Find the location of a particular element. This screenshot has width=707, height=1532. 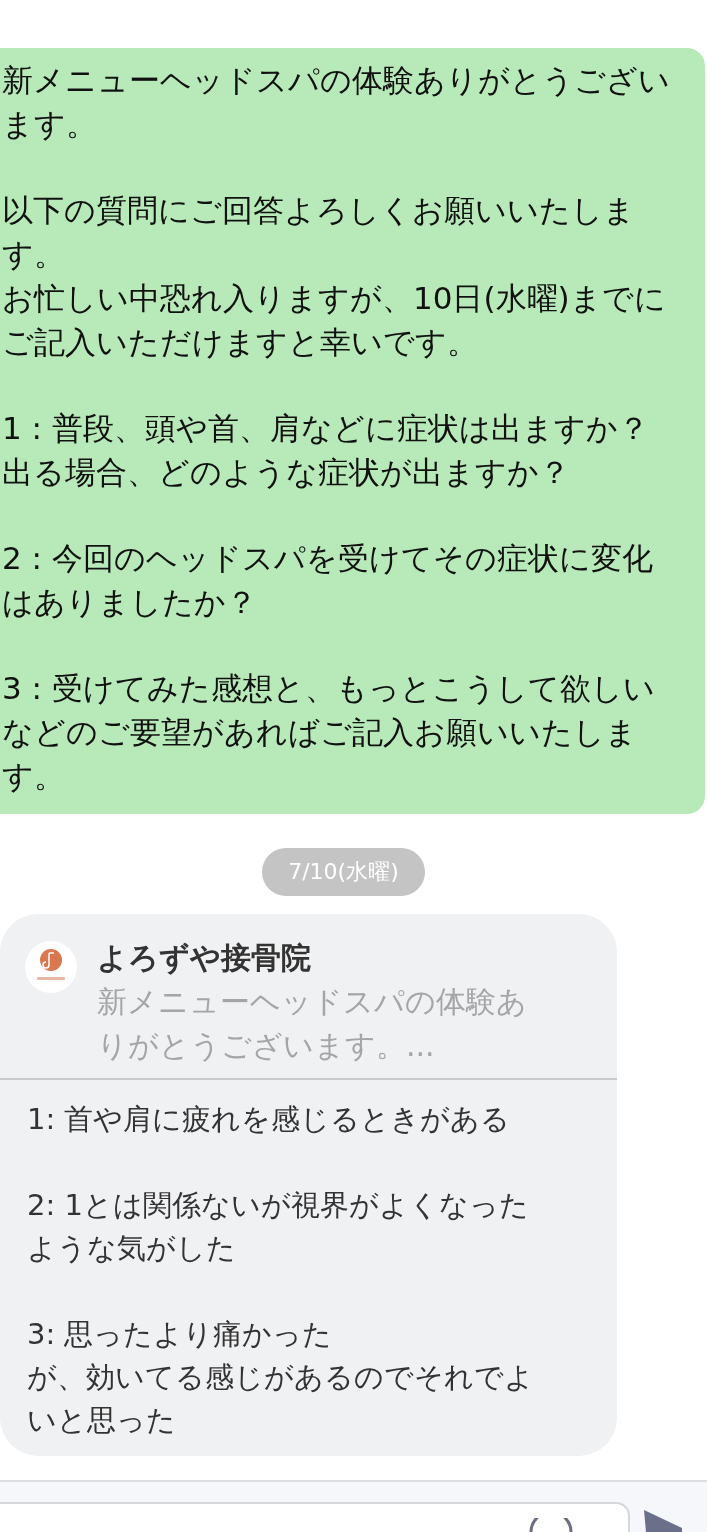

answer-text: 1: 首や肩に疲れを感じるときがある is located at coordinates (269, 1119).